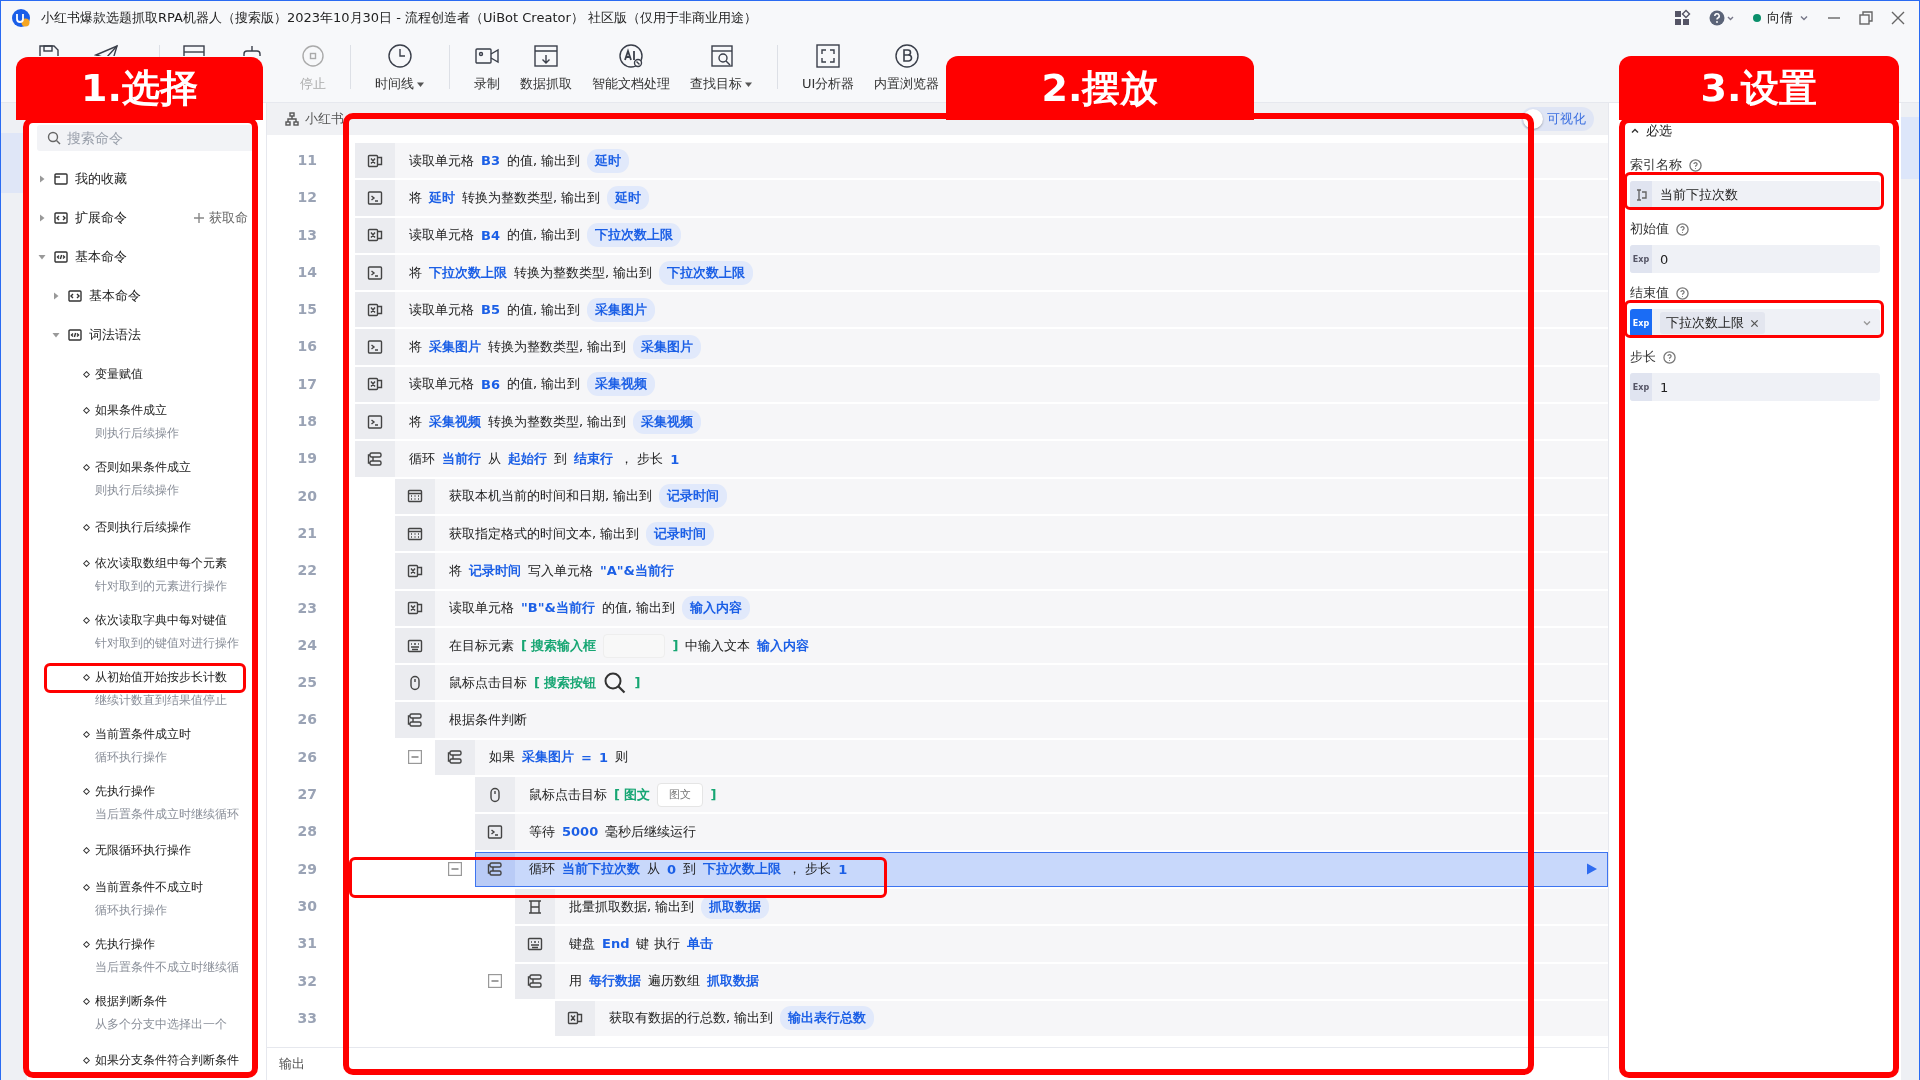  Describe the element at coordinates (1001, 533) in the screenshot. I see `statement-row: 获取指定格式的时间文本, 输出到 记录时间` at that location.